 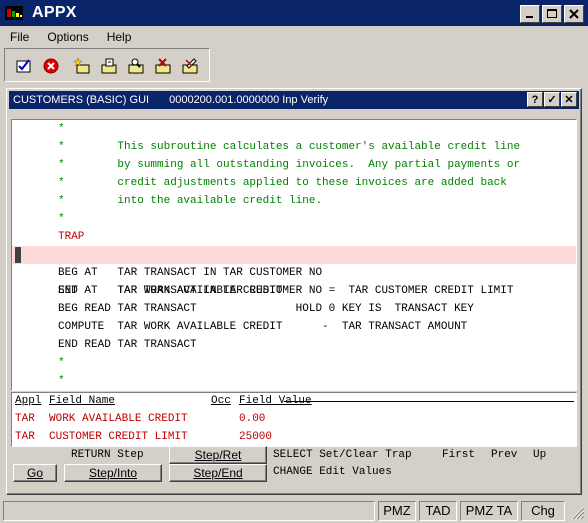 I want to click on select-hint: SELECT Set/Clear Trap, so click(x=342, y=455).